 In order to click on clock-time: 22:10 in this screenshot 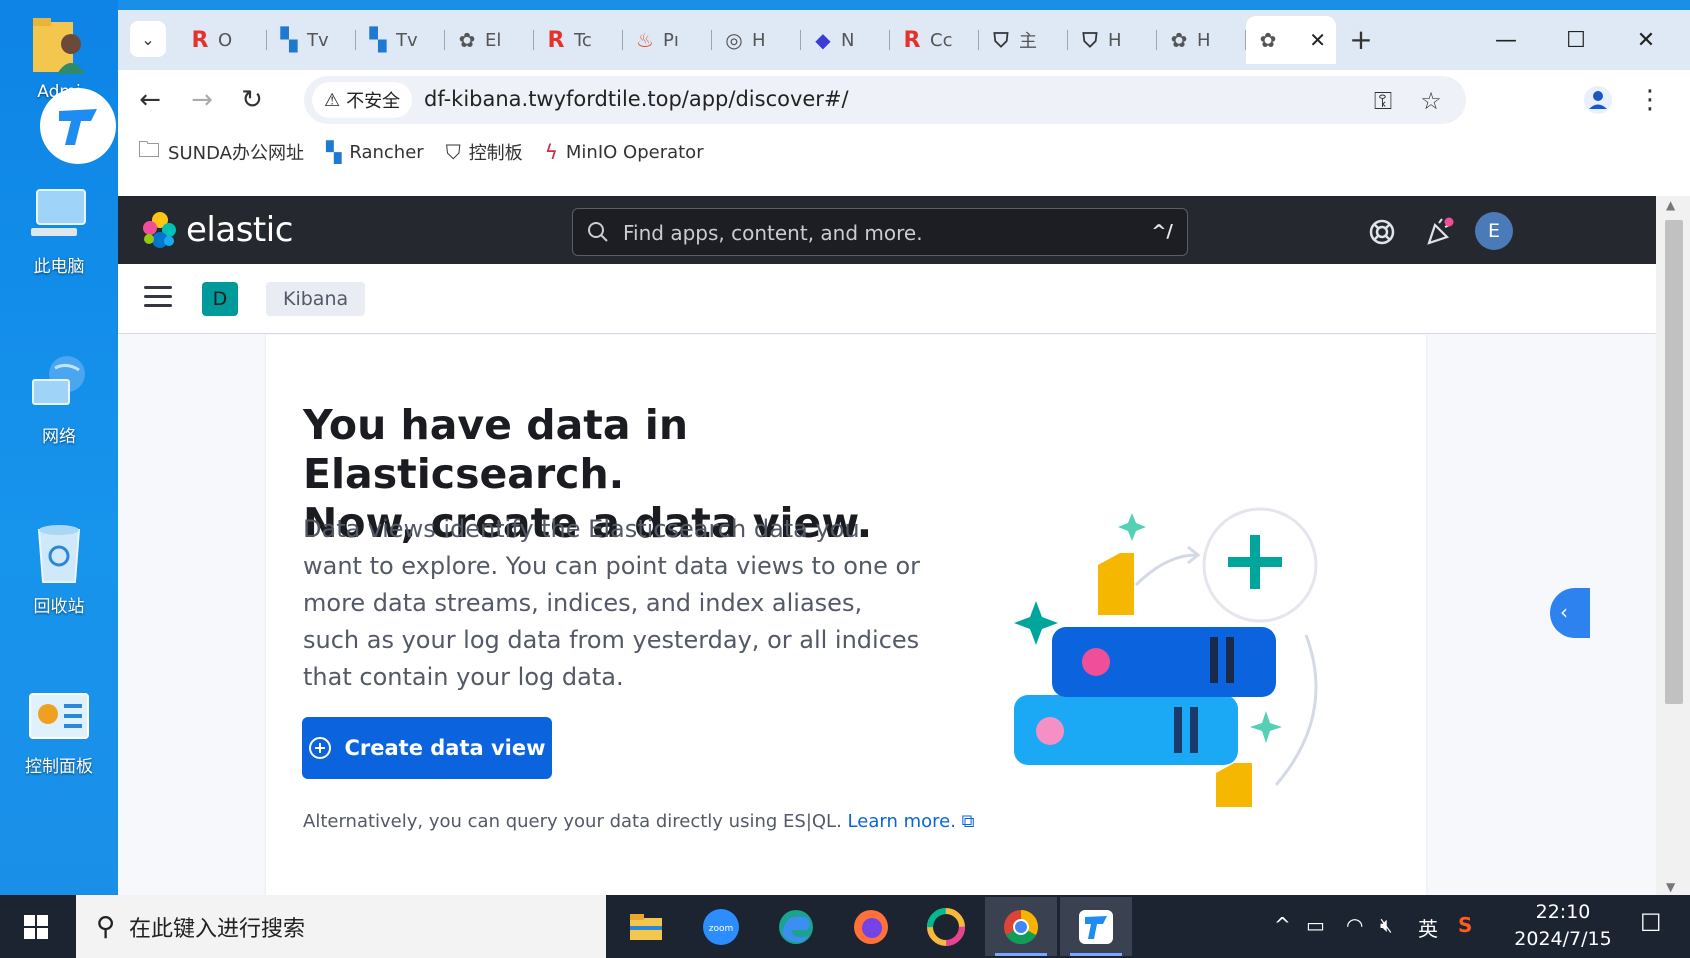, I will do `click(1563, 912)`.